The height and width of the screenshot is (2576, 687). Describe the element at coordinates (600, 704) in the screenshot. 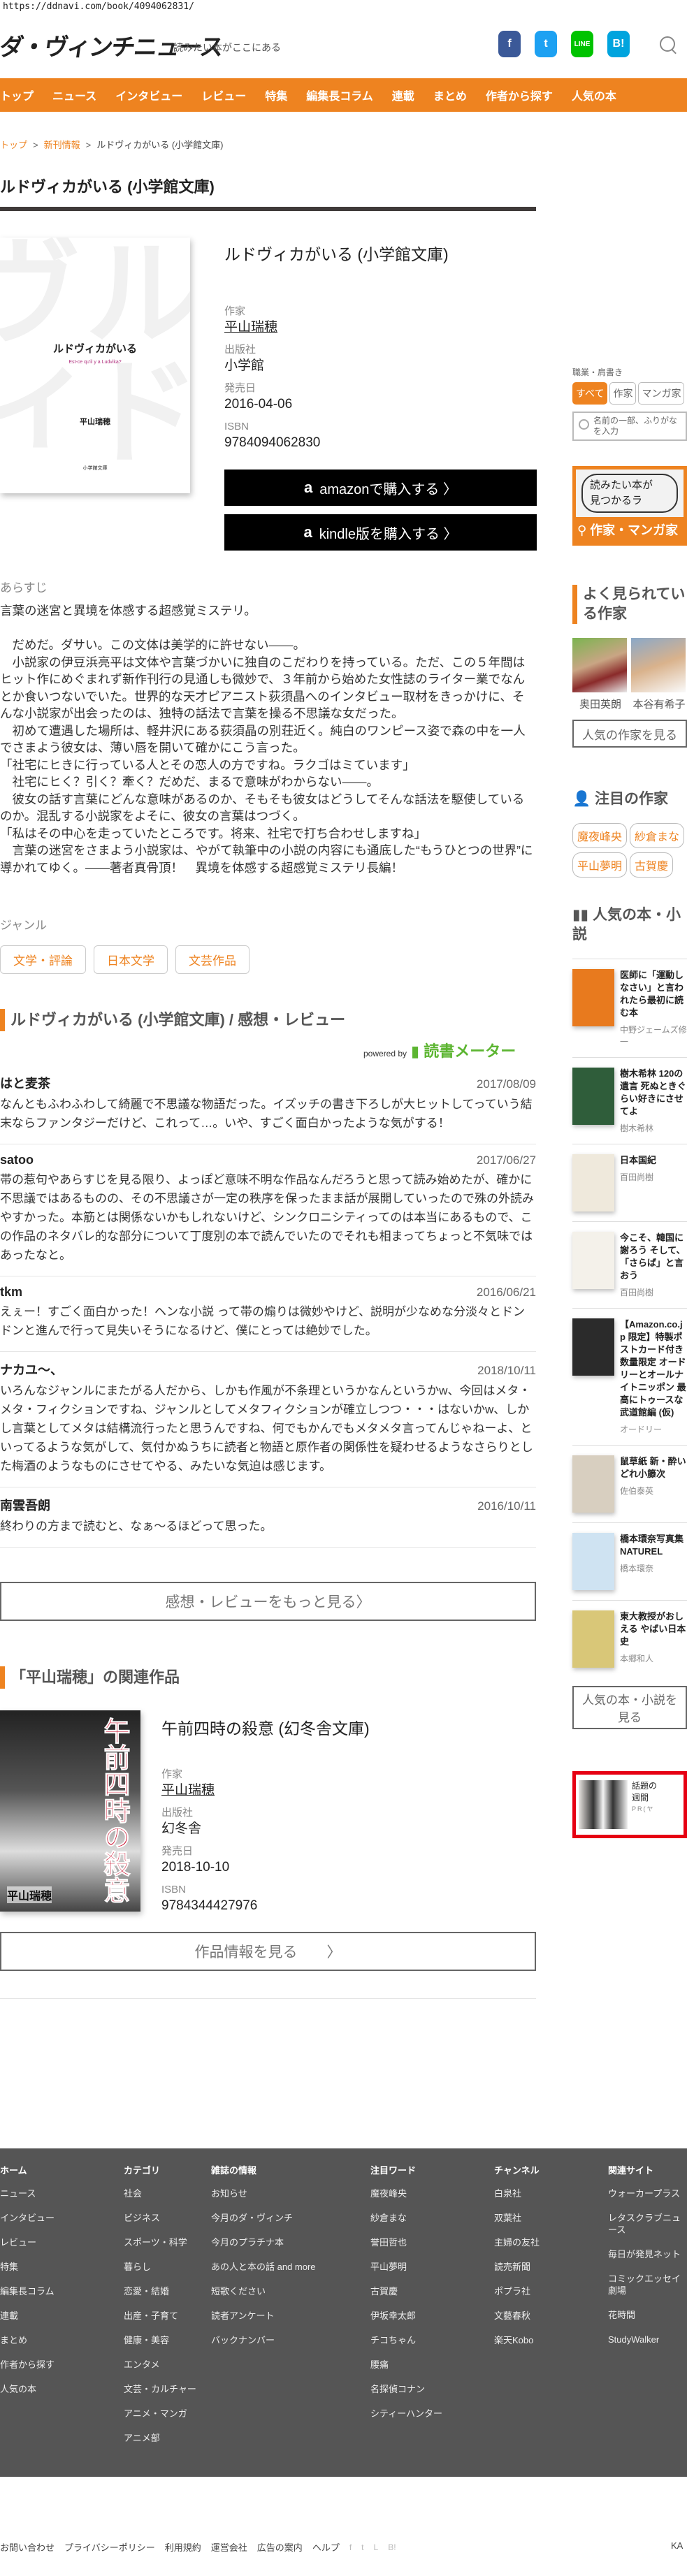

I see `author-name: 奥田英朗` at that location.